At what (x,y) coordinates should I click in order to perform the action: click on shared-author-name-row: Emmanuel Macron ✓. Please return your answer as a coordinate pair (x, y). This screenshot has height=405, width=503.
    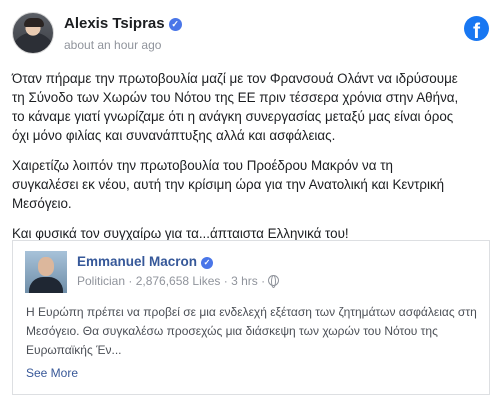
    Looking at the image, I should click on (145, 261).